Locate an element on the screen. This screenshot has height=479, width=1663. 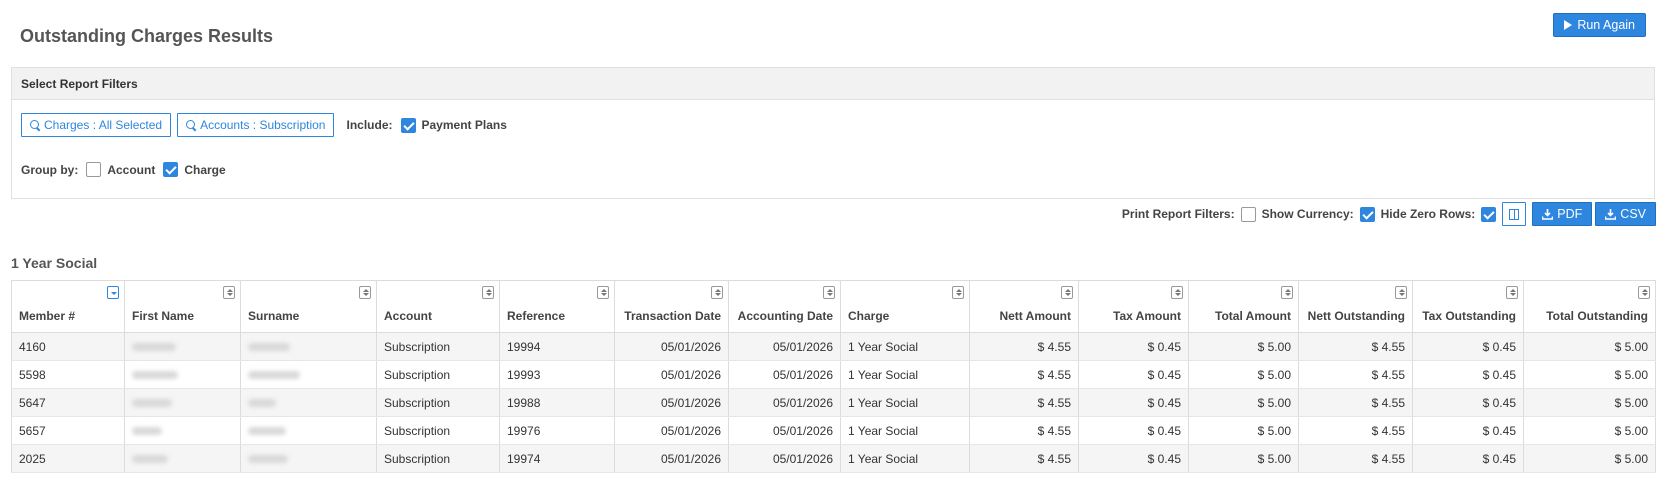
group-charge-checkbox is located at coordinates (171, 169).